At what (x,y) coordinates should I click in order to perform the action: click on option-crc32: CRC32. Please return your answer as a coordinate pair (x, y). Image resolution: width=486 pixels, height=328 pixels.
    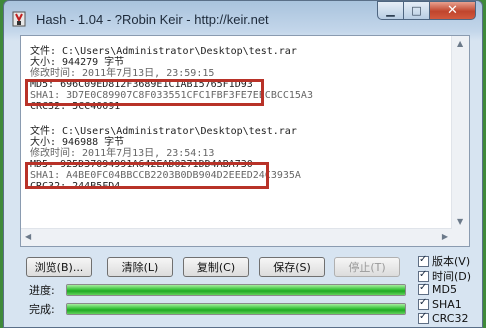
    Looking at the image, I should click on (443, 318).